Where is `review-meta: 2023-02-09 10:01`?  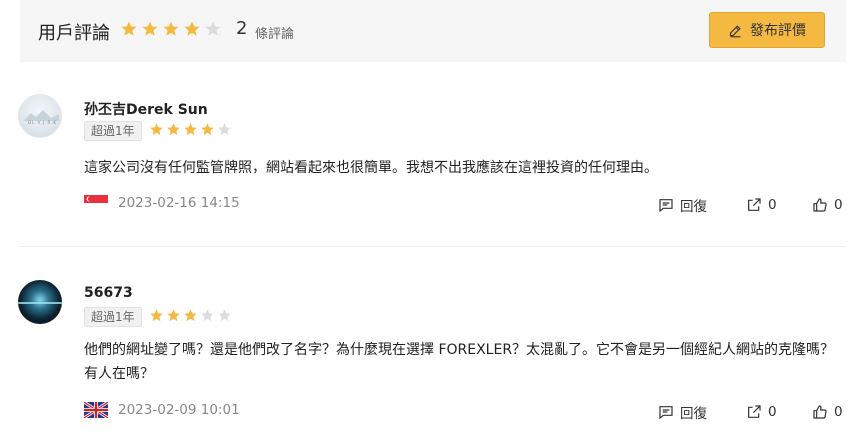
review-meta: 2023-02-09 10:01 is located at coordinates (162, 410).